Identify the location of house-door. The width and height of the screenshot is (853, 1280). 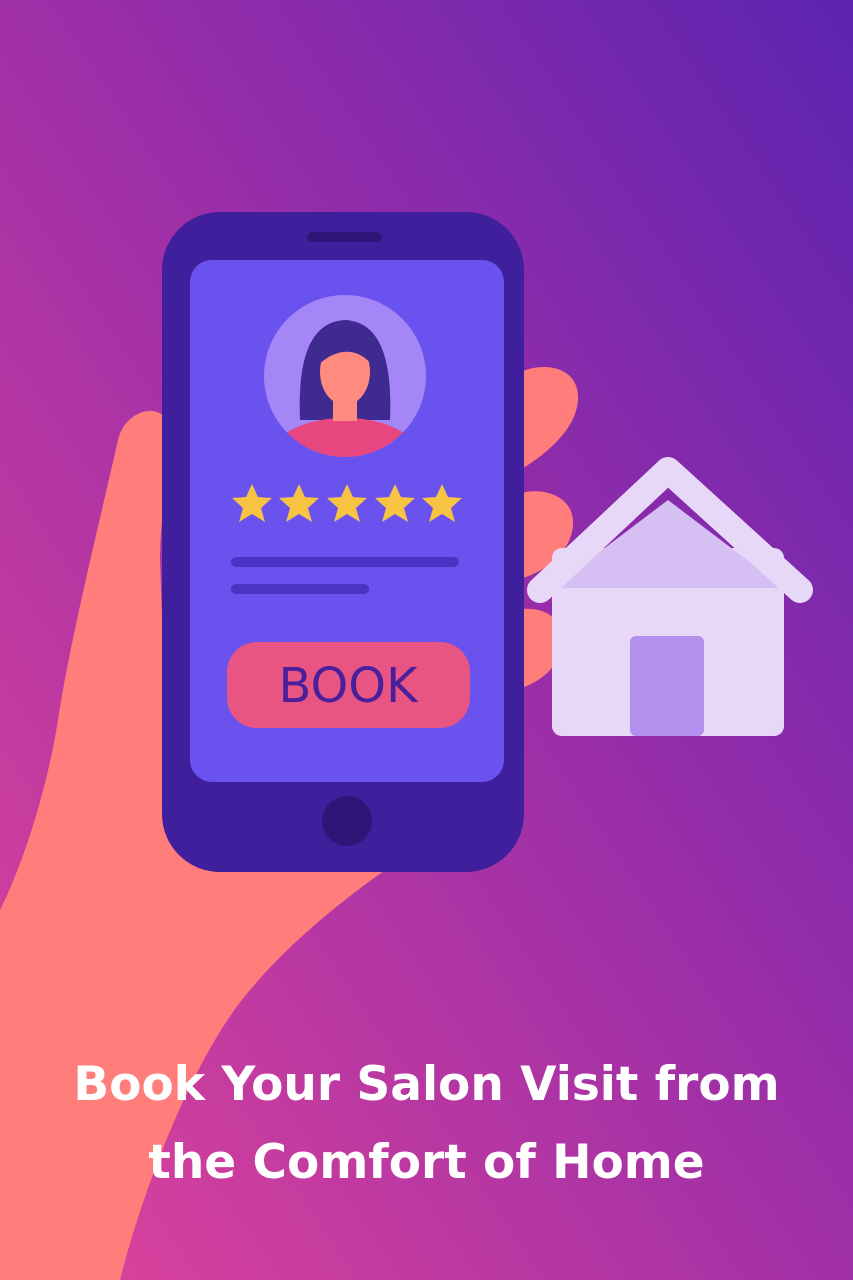
(667, 686).